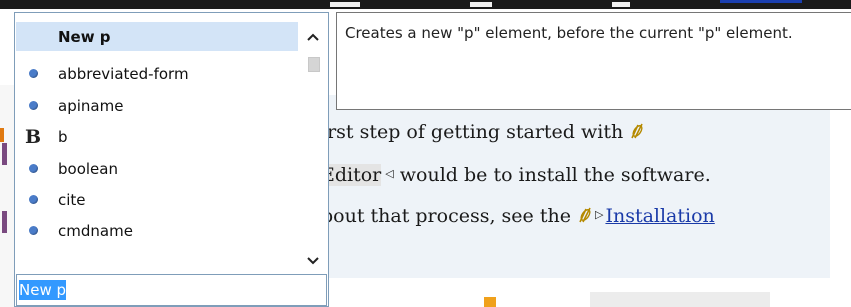  Describe the element at coordinates (72, 199) in the screenshot. I see `list-item-label: cite` at that location.